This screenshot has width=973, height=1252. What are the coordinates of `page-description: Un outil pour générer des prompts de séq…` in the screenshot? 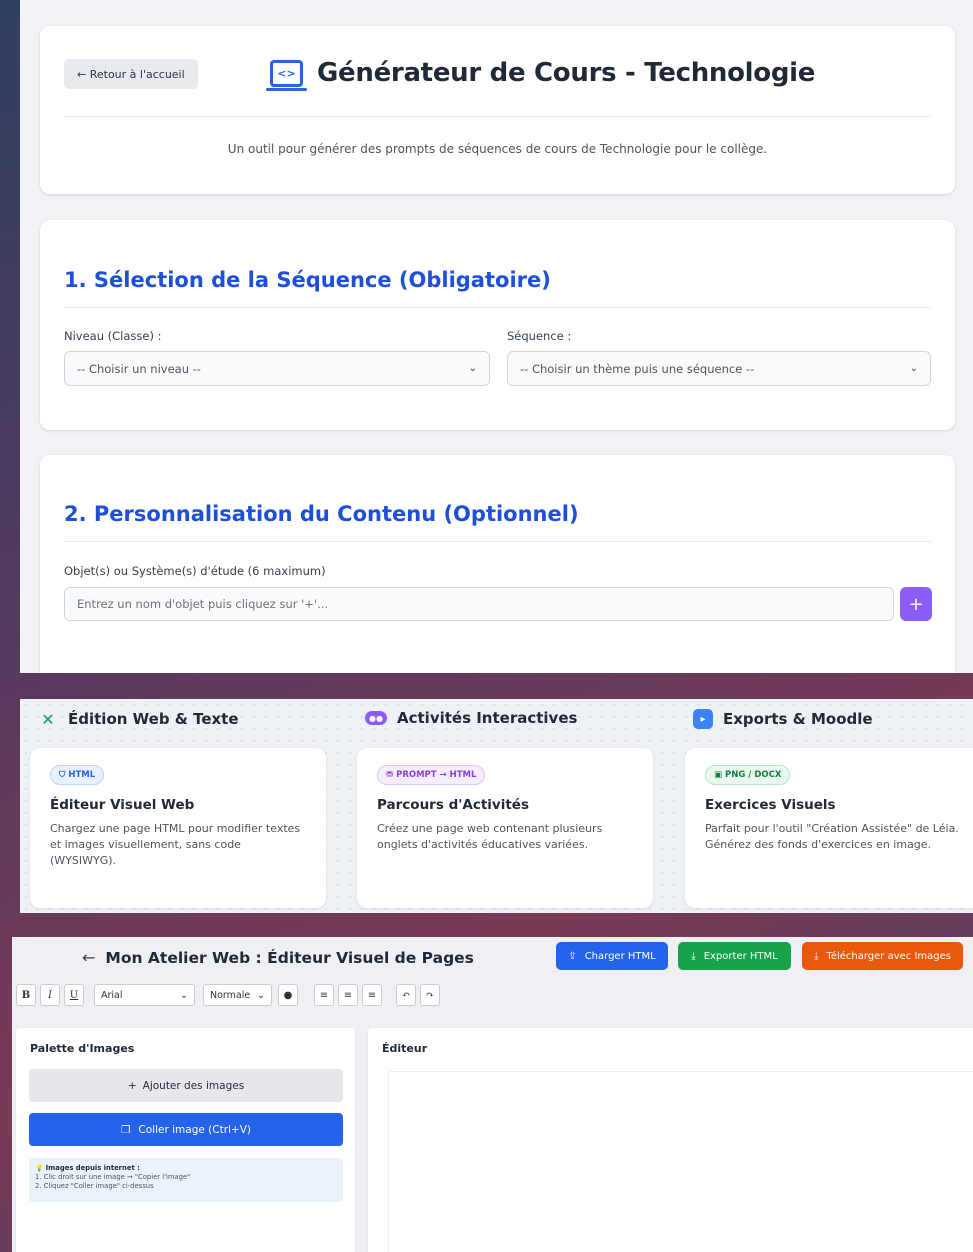 It's located at (497, 149).